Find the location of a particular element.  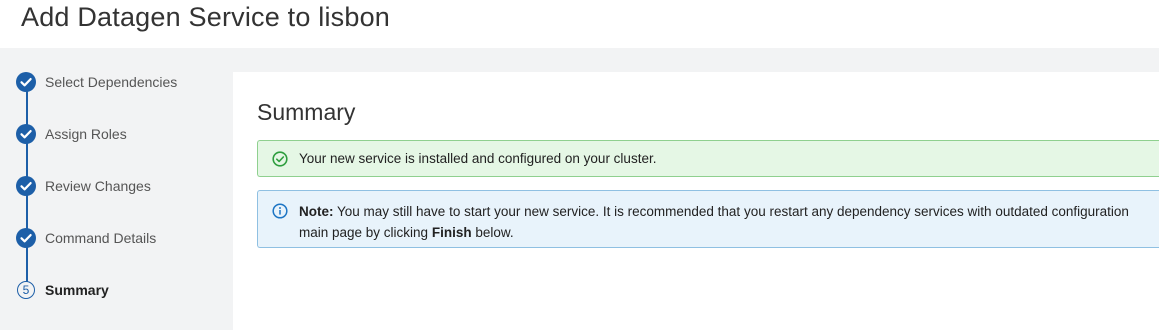

step-label: Command Details is located at coordinates (101, 238).